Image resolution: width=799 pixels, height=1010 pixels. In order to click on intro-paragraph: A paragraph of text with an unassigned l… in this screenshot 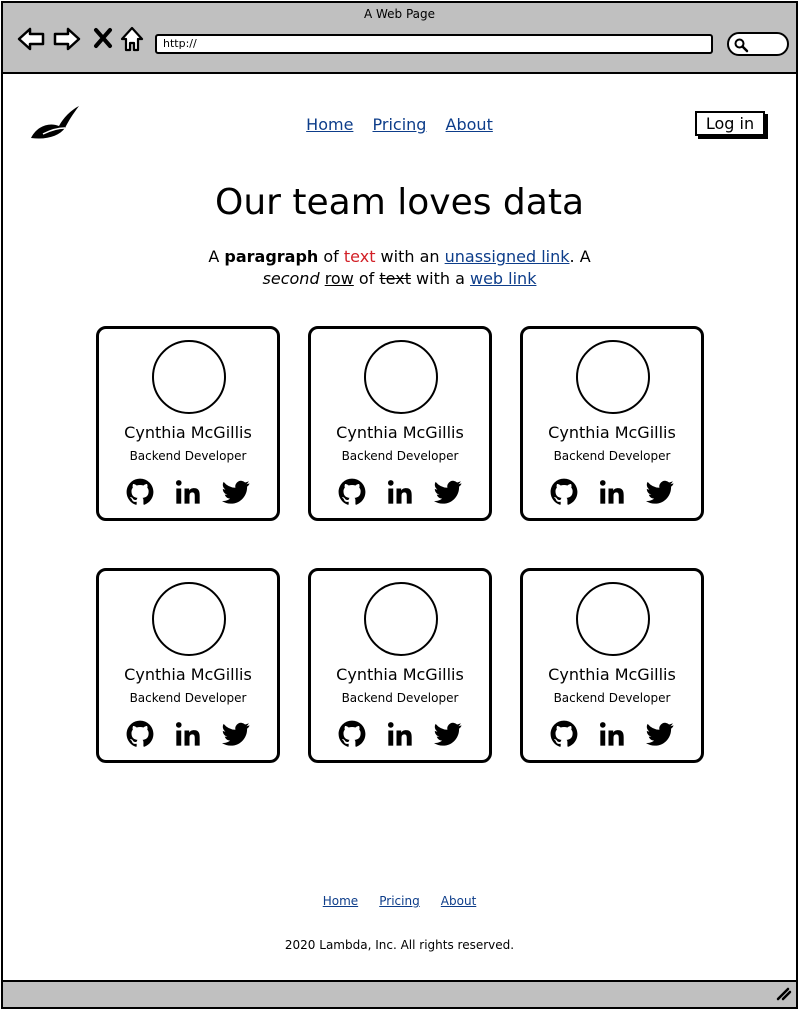, I will do `click(399, 268)`.